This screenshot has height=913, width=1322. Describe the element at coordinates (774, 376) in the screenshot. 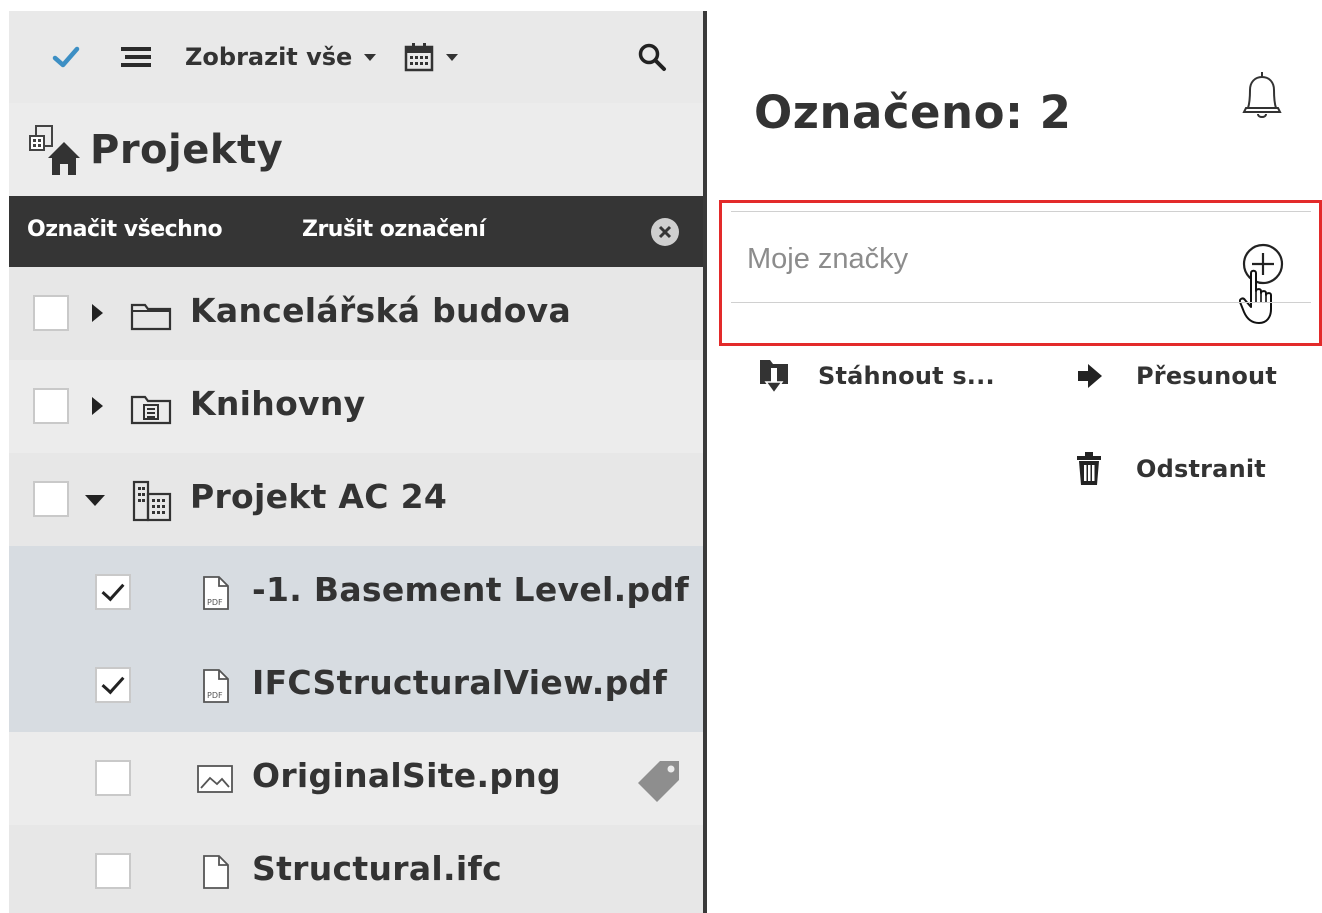

I see `download-icon` at that location.